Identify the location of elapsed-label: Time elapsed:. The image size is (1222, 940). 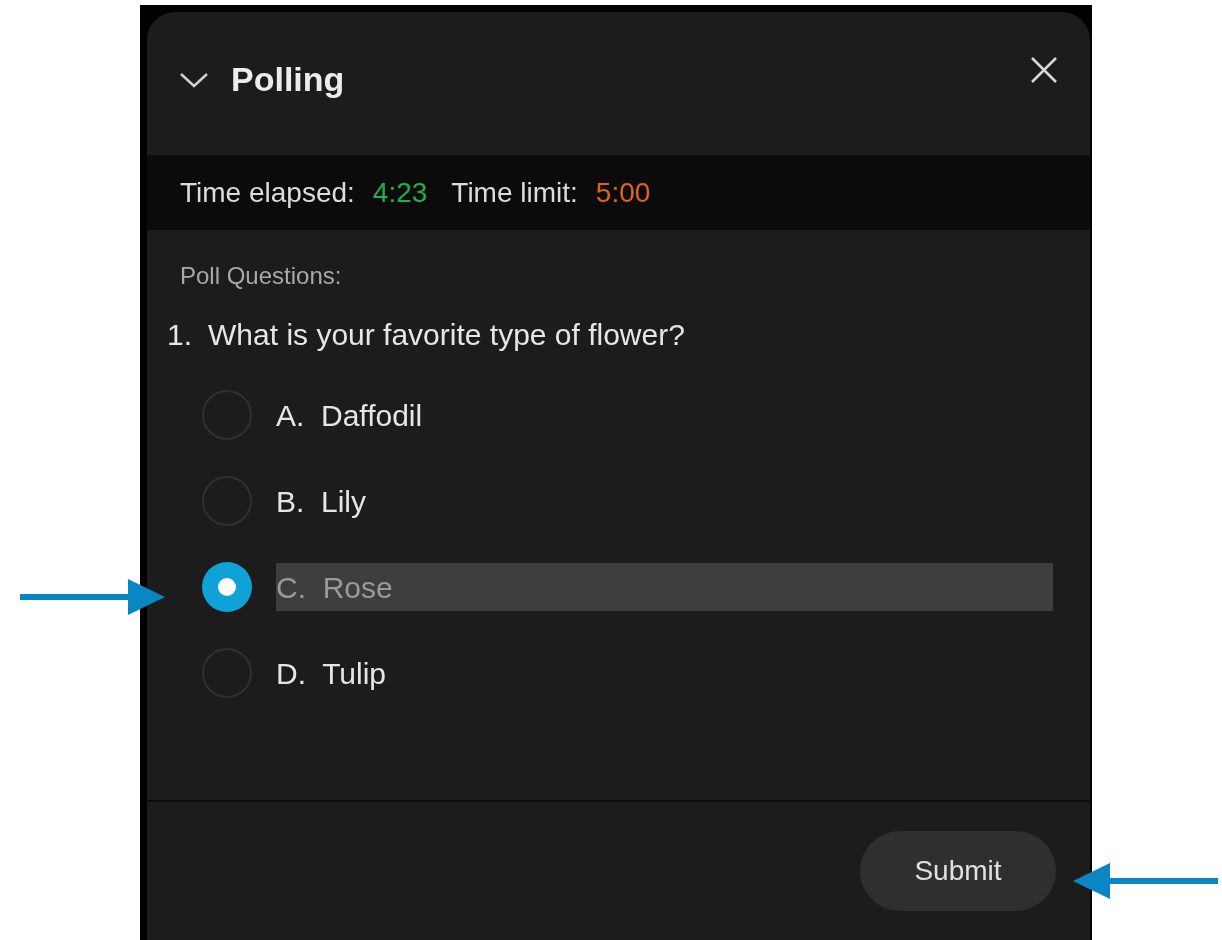
(267, 192).